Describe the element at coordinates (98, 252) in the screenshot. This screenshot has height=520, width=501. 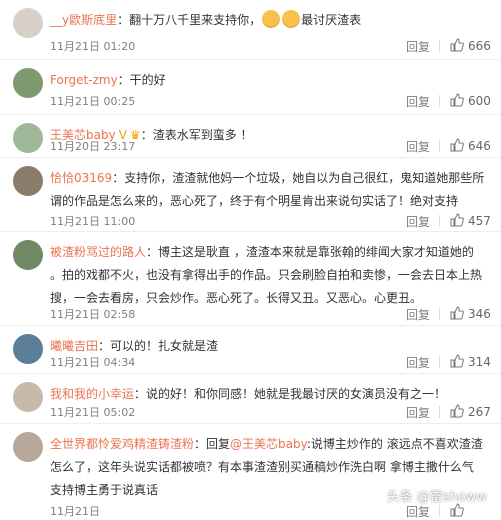
I see `comment-username: 被渣粉骂过的路人` at that location.